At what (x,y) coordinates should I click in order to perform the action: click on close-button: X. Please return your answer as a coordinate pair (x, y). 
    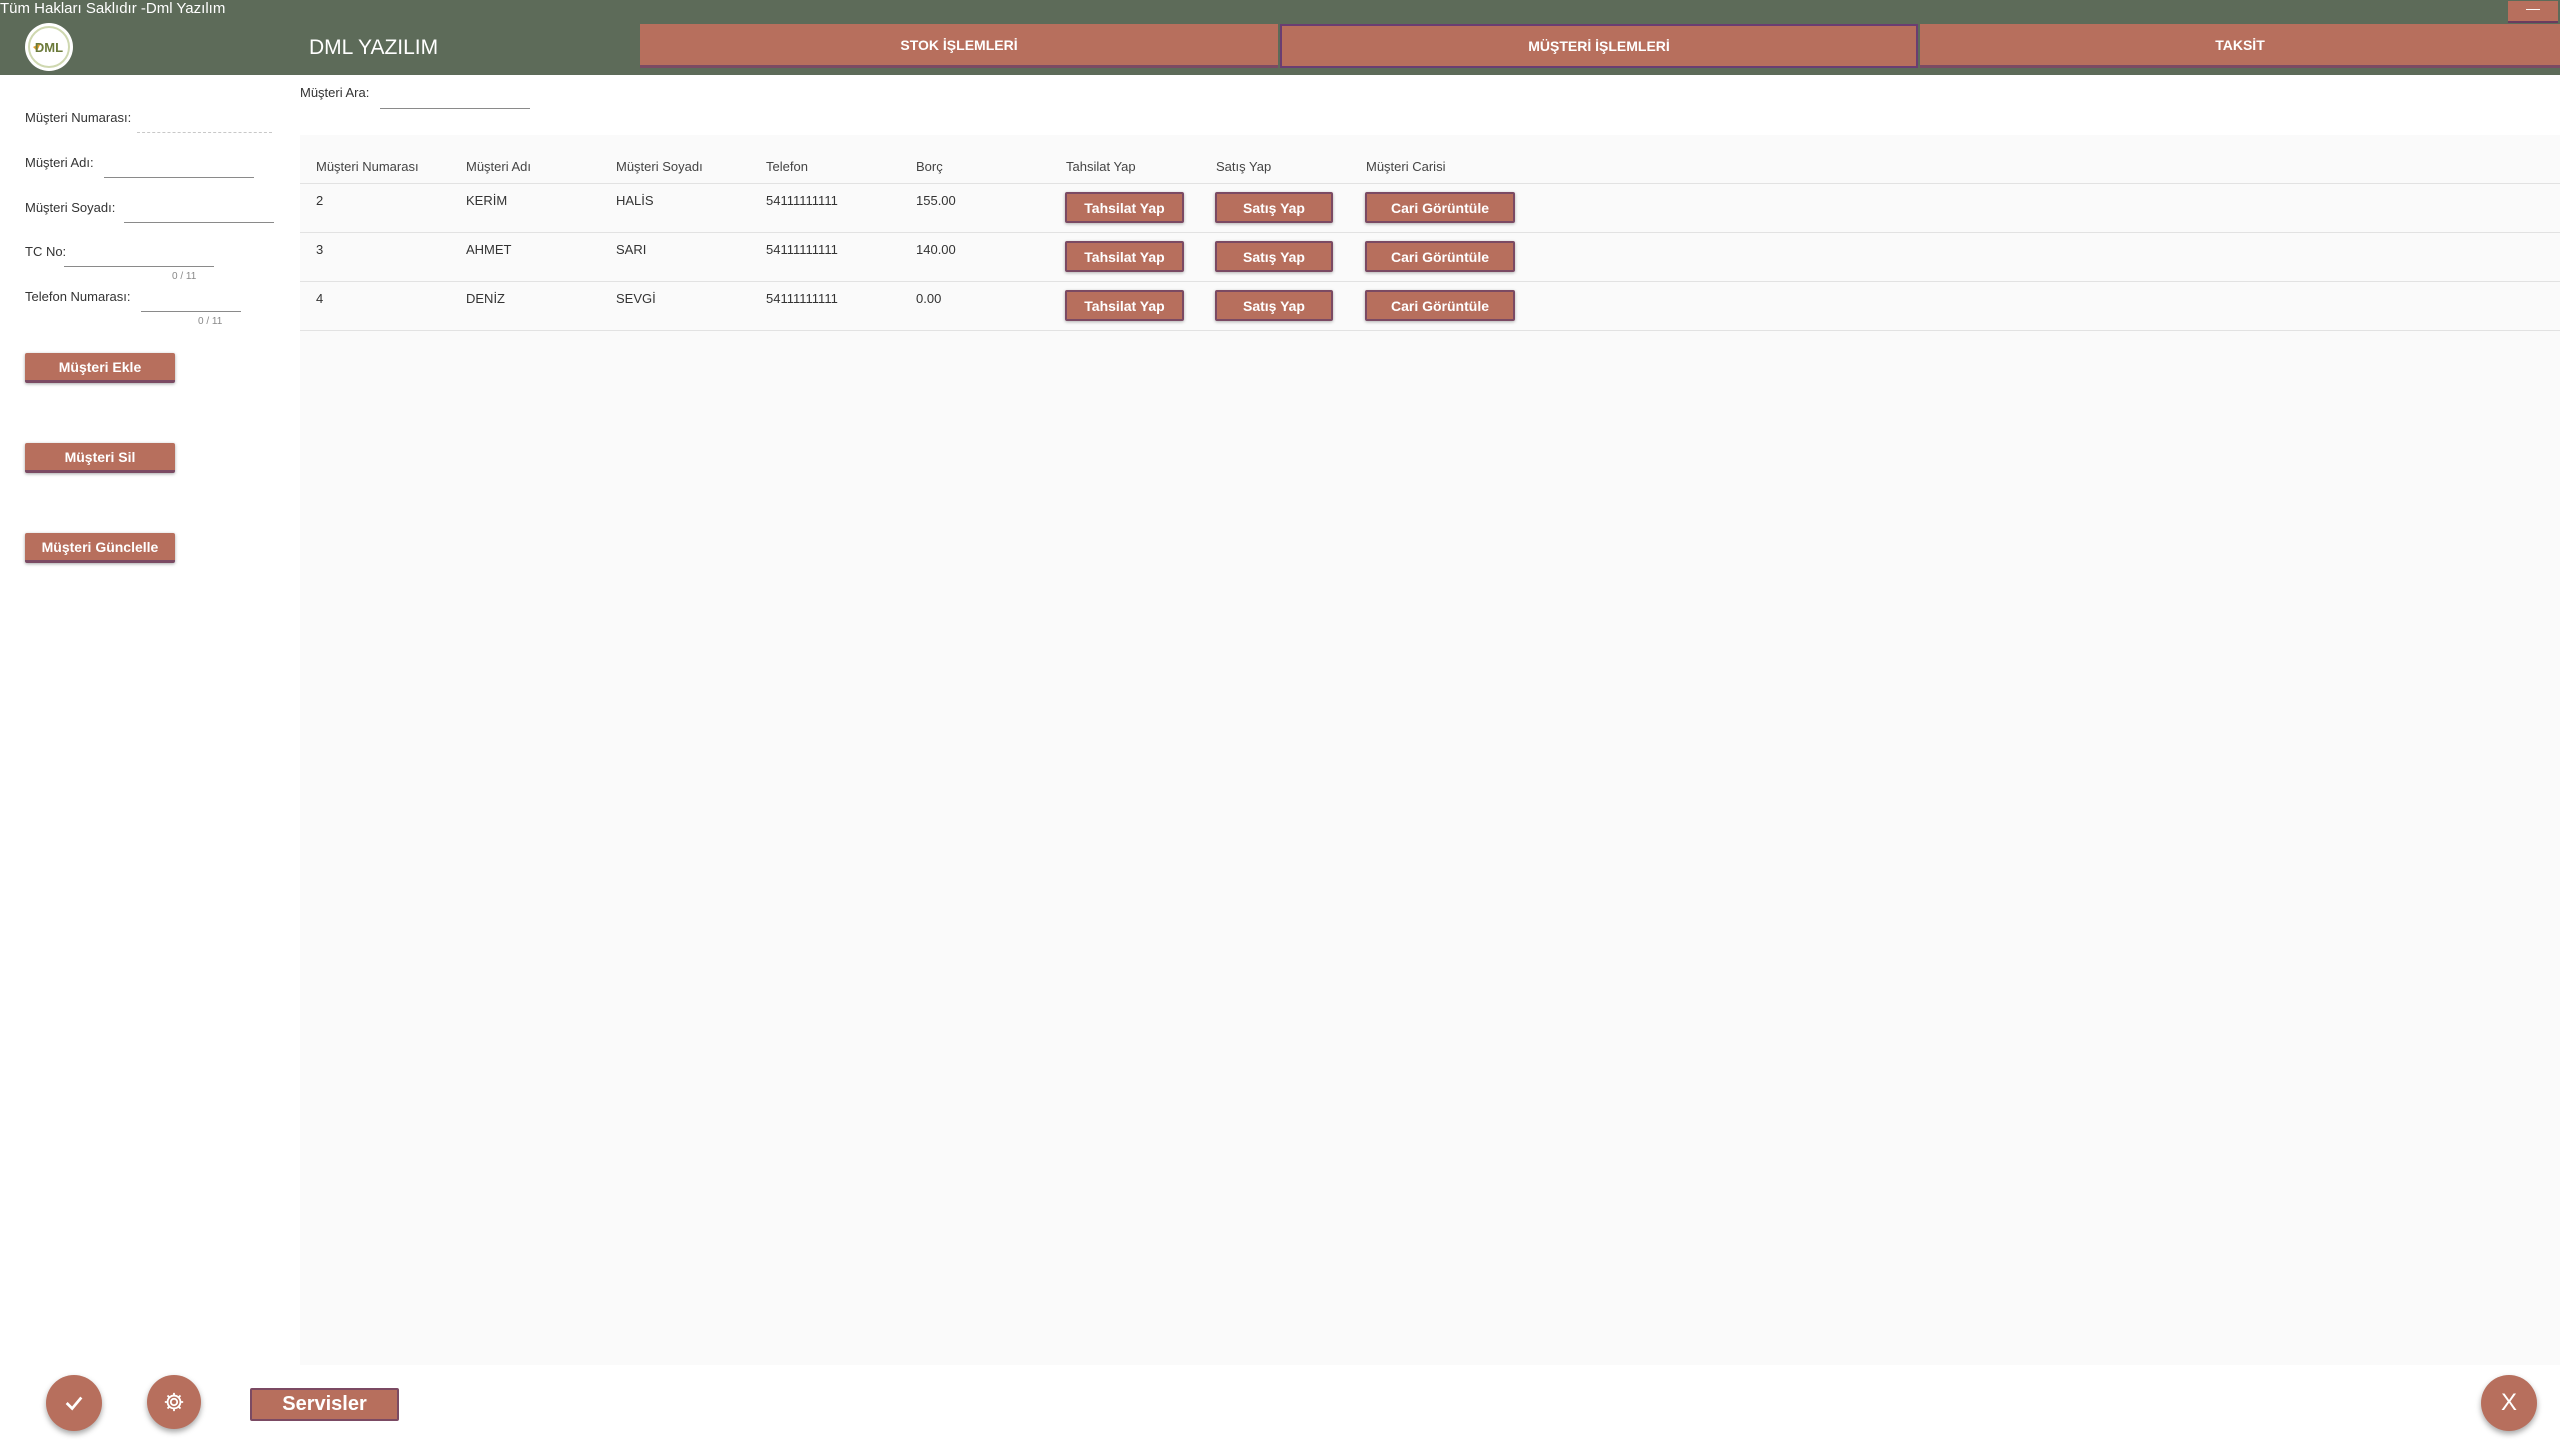
    Looking at the image, I should click on (2509, 1403).